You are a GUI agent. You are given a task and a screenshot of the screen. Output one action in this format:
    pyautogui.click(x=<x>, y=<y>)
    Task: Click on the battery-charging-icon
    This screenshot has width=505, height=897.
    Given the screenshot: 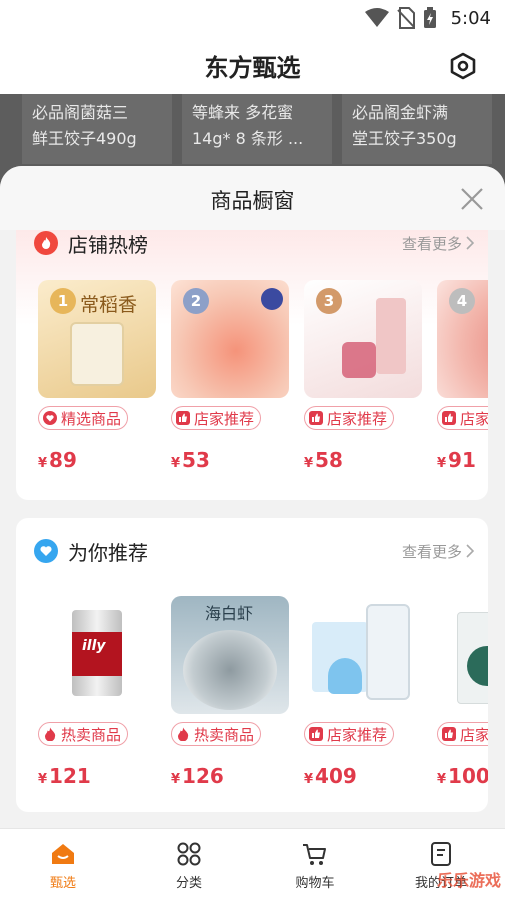 What is the action you would take?
    pyautogui.click(x=429, y=17)
    